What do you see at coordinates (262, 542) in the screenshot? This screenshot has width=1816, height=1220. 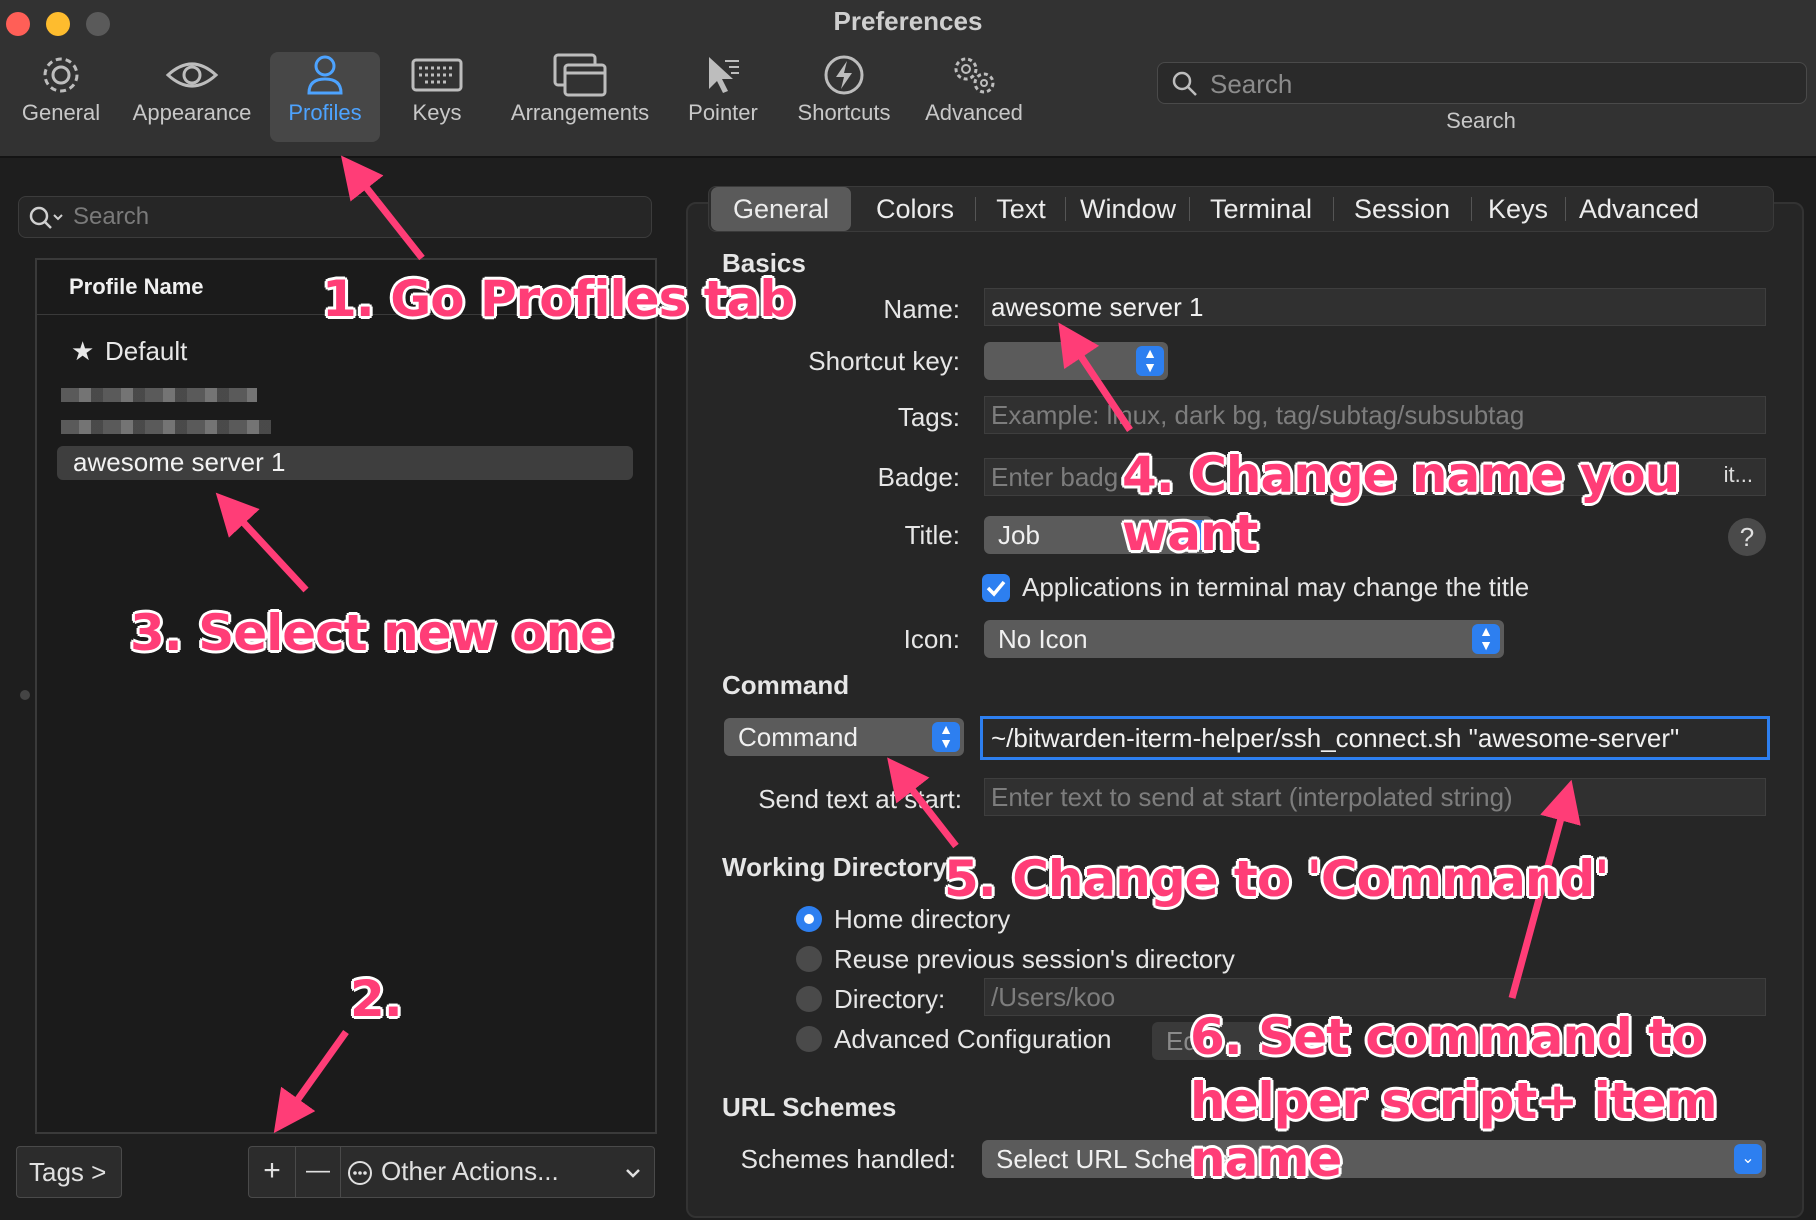 I see `arrow-step3` at bounding box center [262, 542].